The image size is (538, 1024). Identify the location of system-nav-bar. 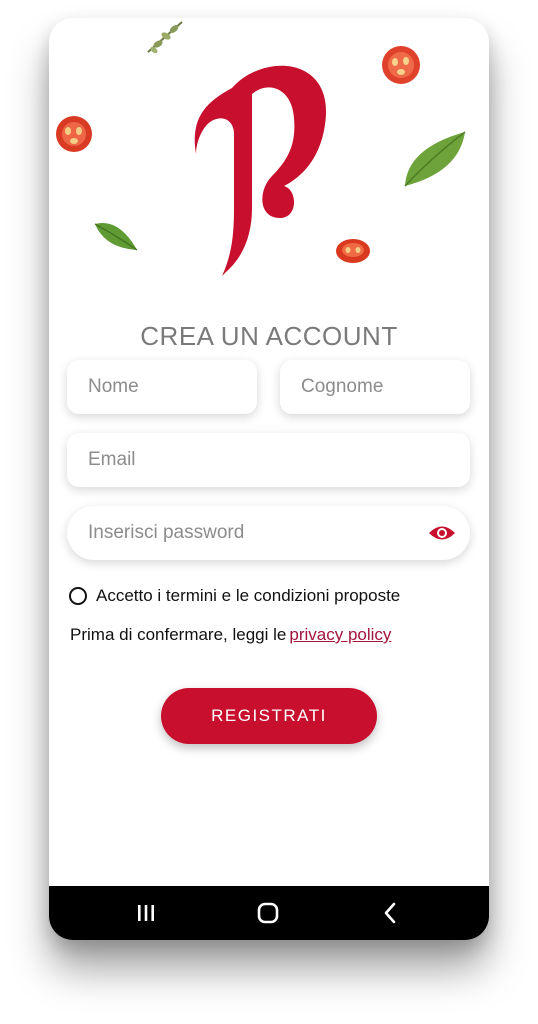
(269, 913).